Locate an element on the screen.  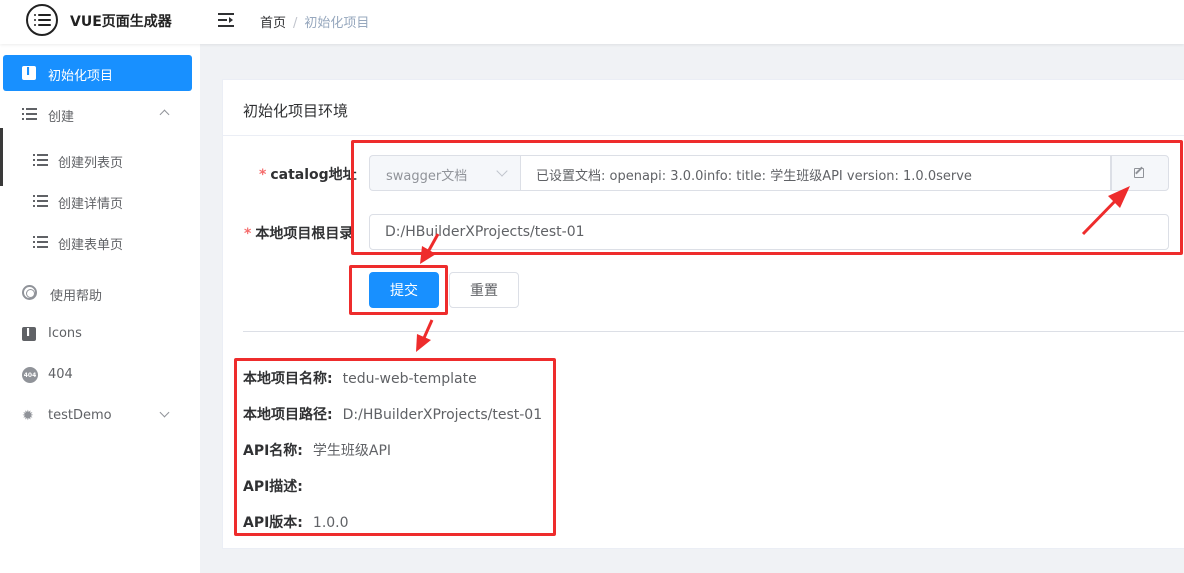
card-divider is located at coordinates (703, 135).